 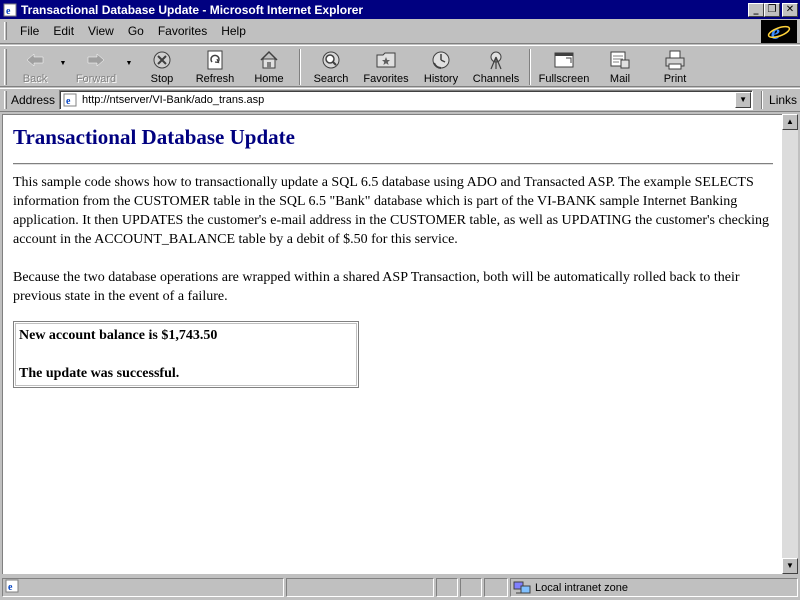 I want to click on links-separator, so click(x=762, y=100).